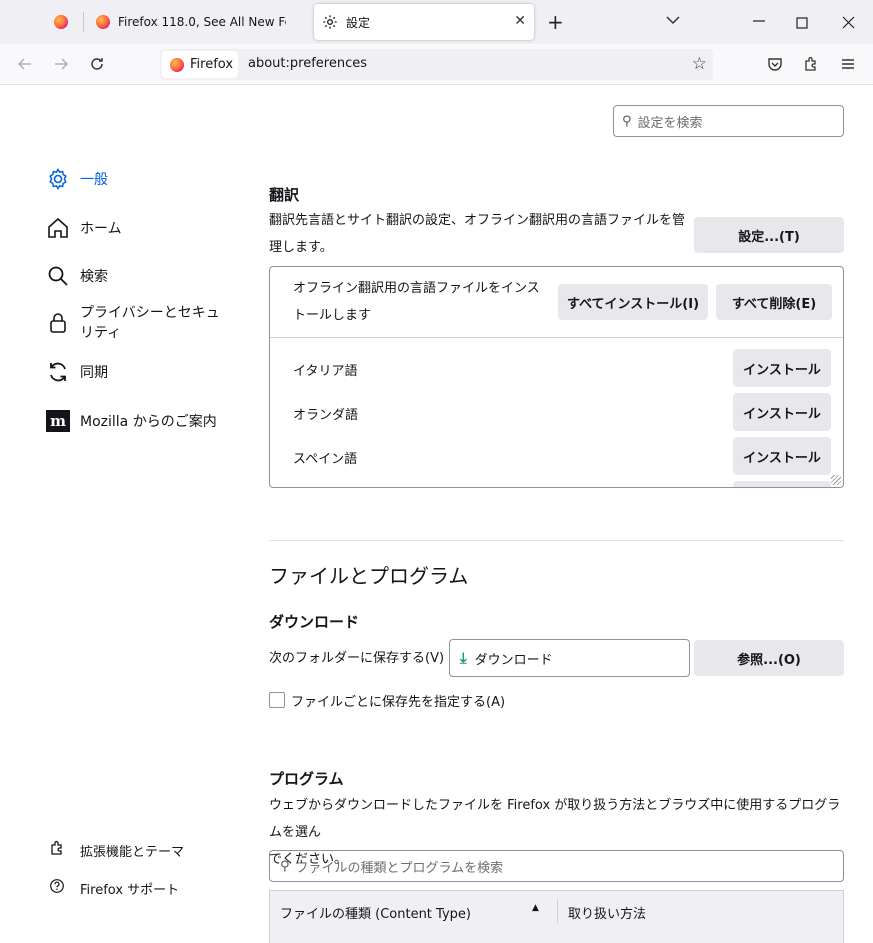 The image size is (873, 943). What do you see at coordinates (358, 22) in the screenshot?
I see `tab-title: 設定` at bounding box center [358, 22].